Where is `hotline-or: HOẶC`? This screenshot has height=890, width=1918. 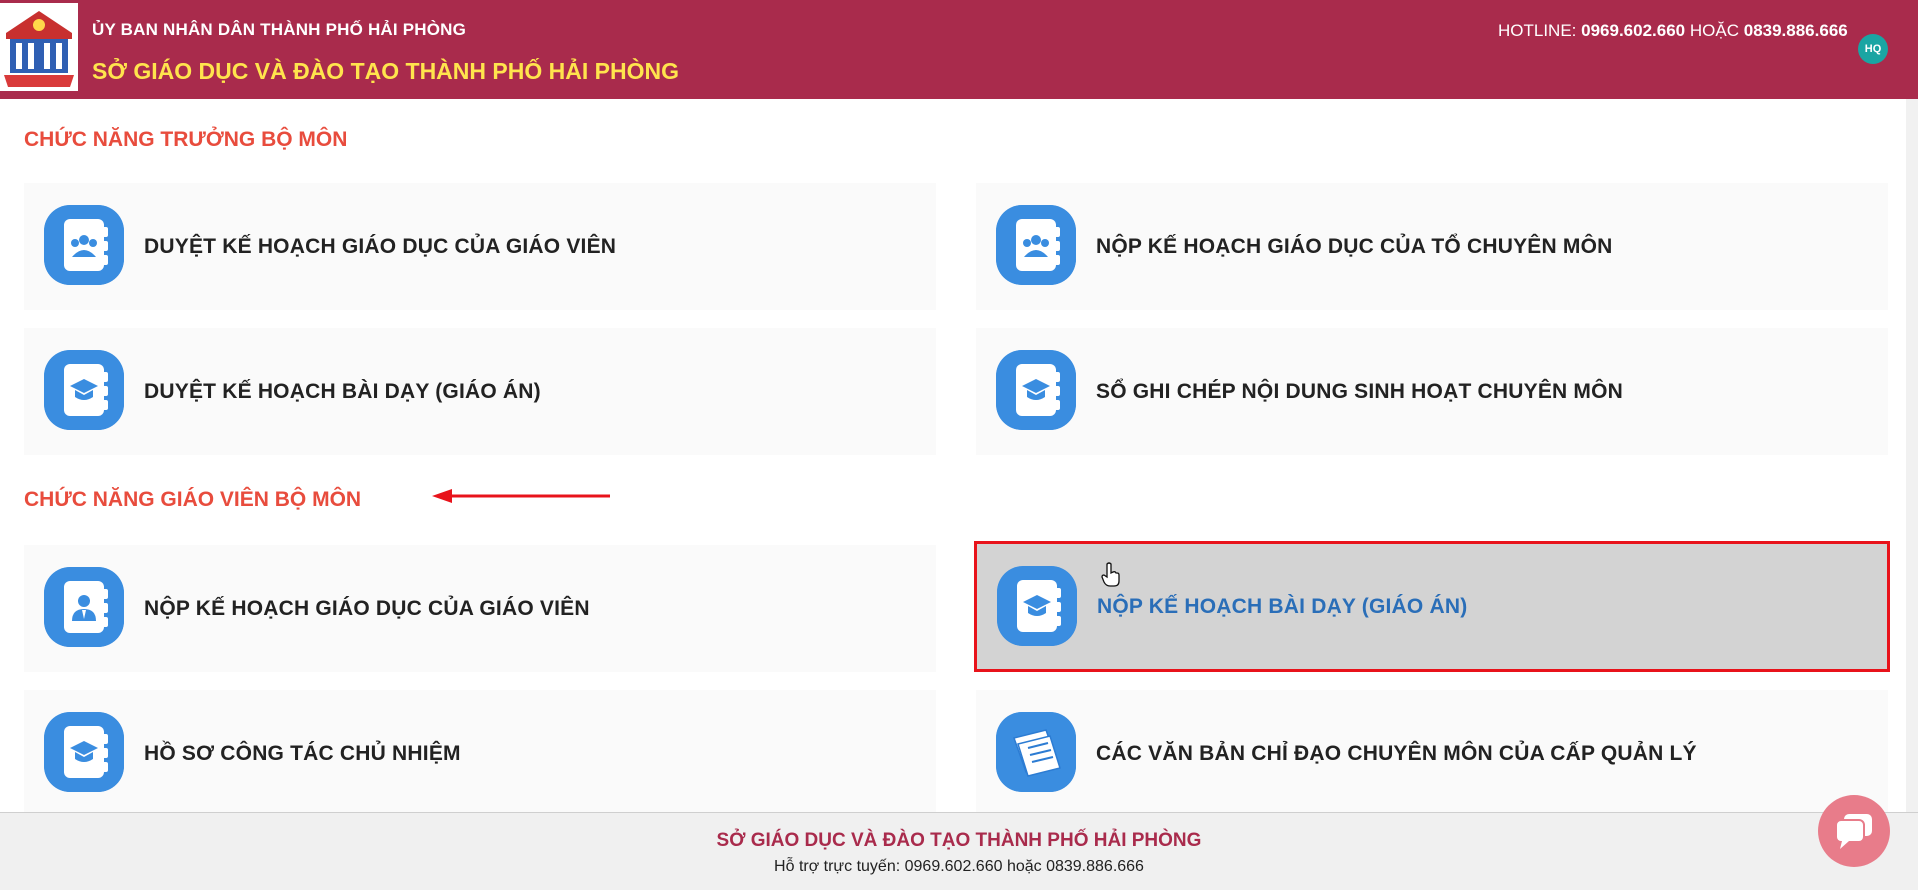 hotline-or: HOẶC is located at coordinates (1714, 30).